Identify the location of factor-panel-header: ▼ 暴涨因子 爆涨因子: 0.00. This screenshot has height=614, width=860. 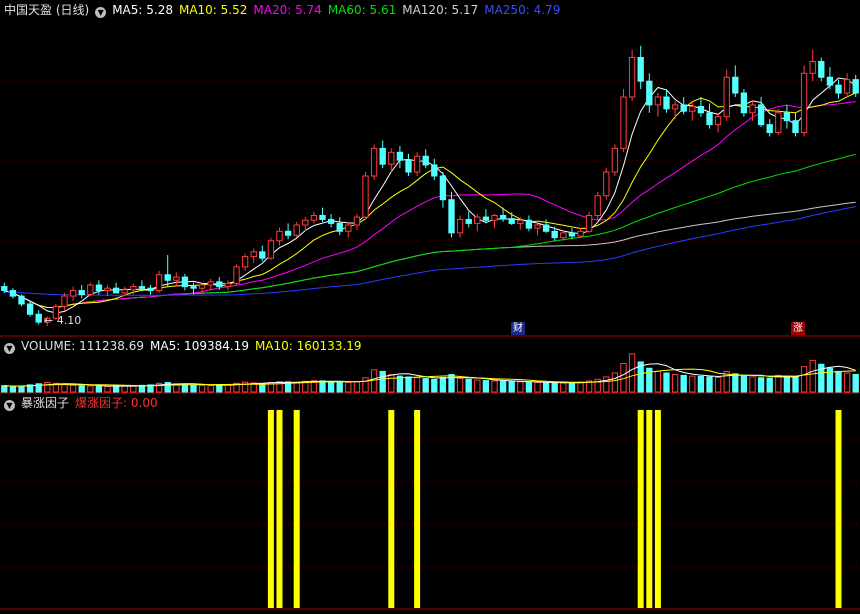
(84, 403).